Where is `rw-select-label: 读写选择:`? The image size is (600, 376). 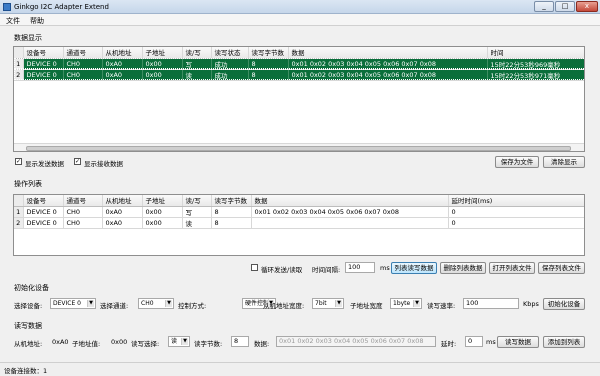
rw-select-label: 读写选择: is located at coordinates (145, 344).